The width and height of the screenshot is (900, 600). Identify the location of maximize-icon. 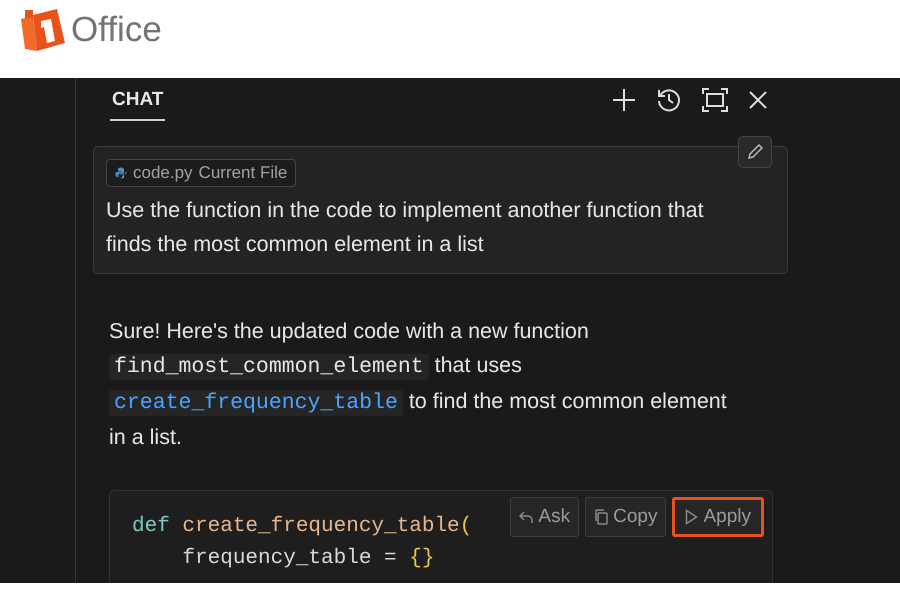
(715, 100).